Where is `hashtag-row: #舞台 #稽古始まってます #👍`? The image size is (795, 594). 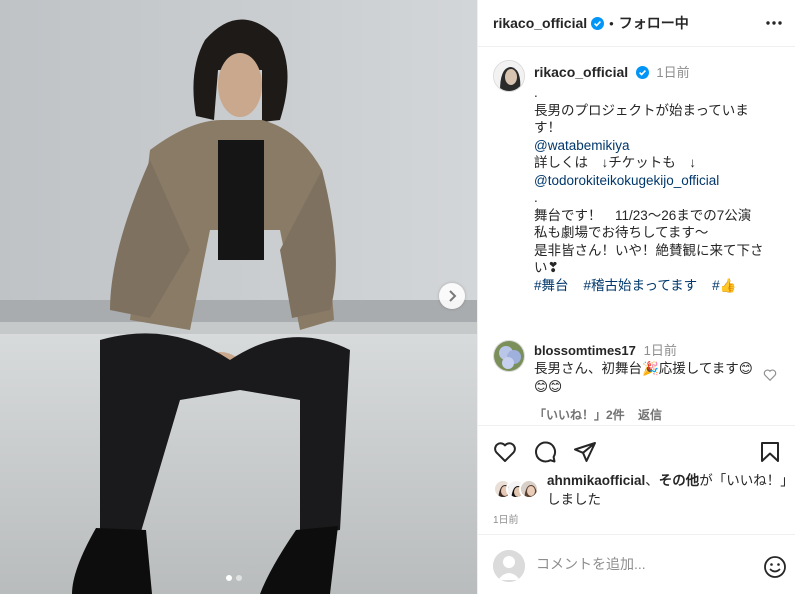 hashtag-row: #舞台 #稽古始まってます #👍 is located at coordinates (659, 286).